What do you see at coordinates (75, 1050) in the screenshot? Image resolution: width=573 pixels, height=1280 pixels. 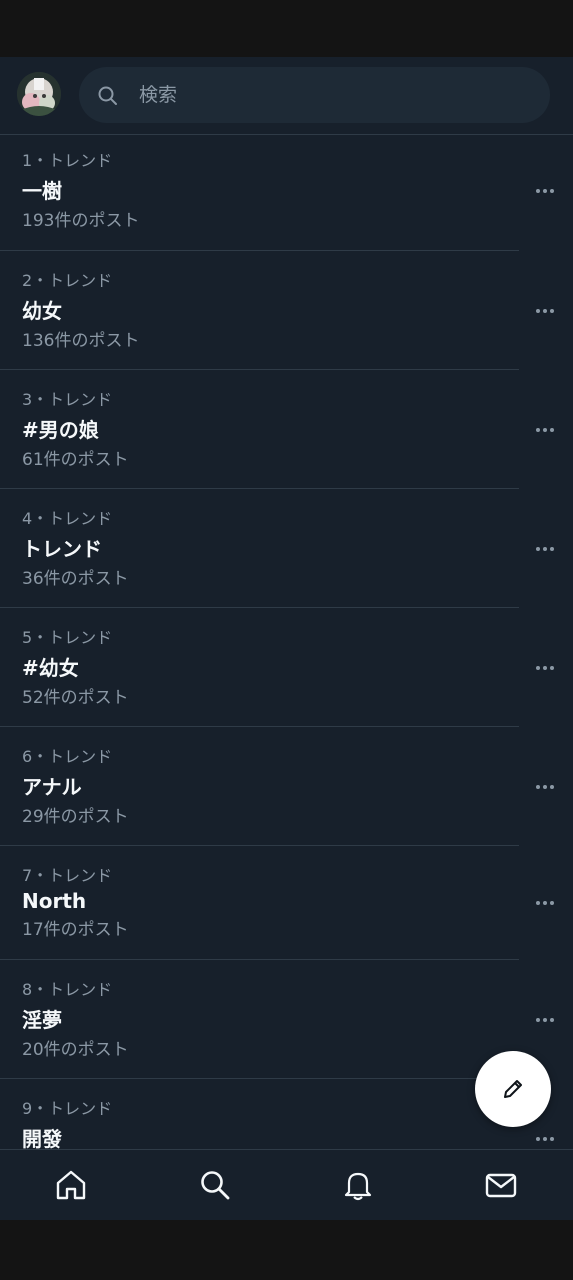 I see `trend-post-count: 20件のポスト` at bounding box center [75, 1050].